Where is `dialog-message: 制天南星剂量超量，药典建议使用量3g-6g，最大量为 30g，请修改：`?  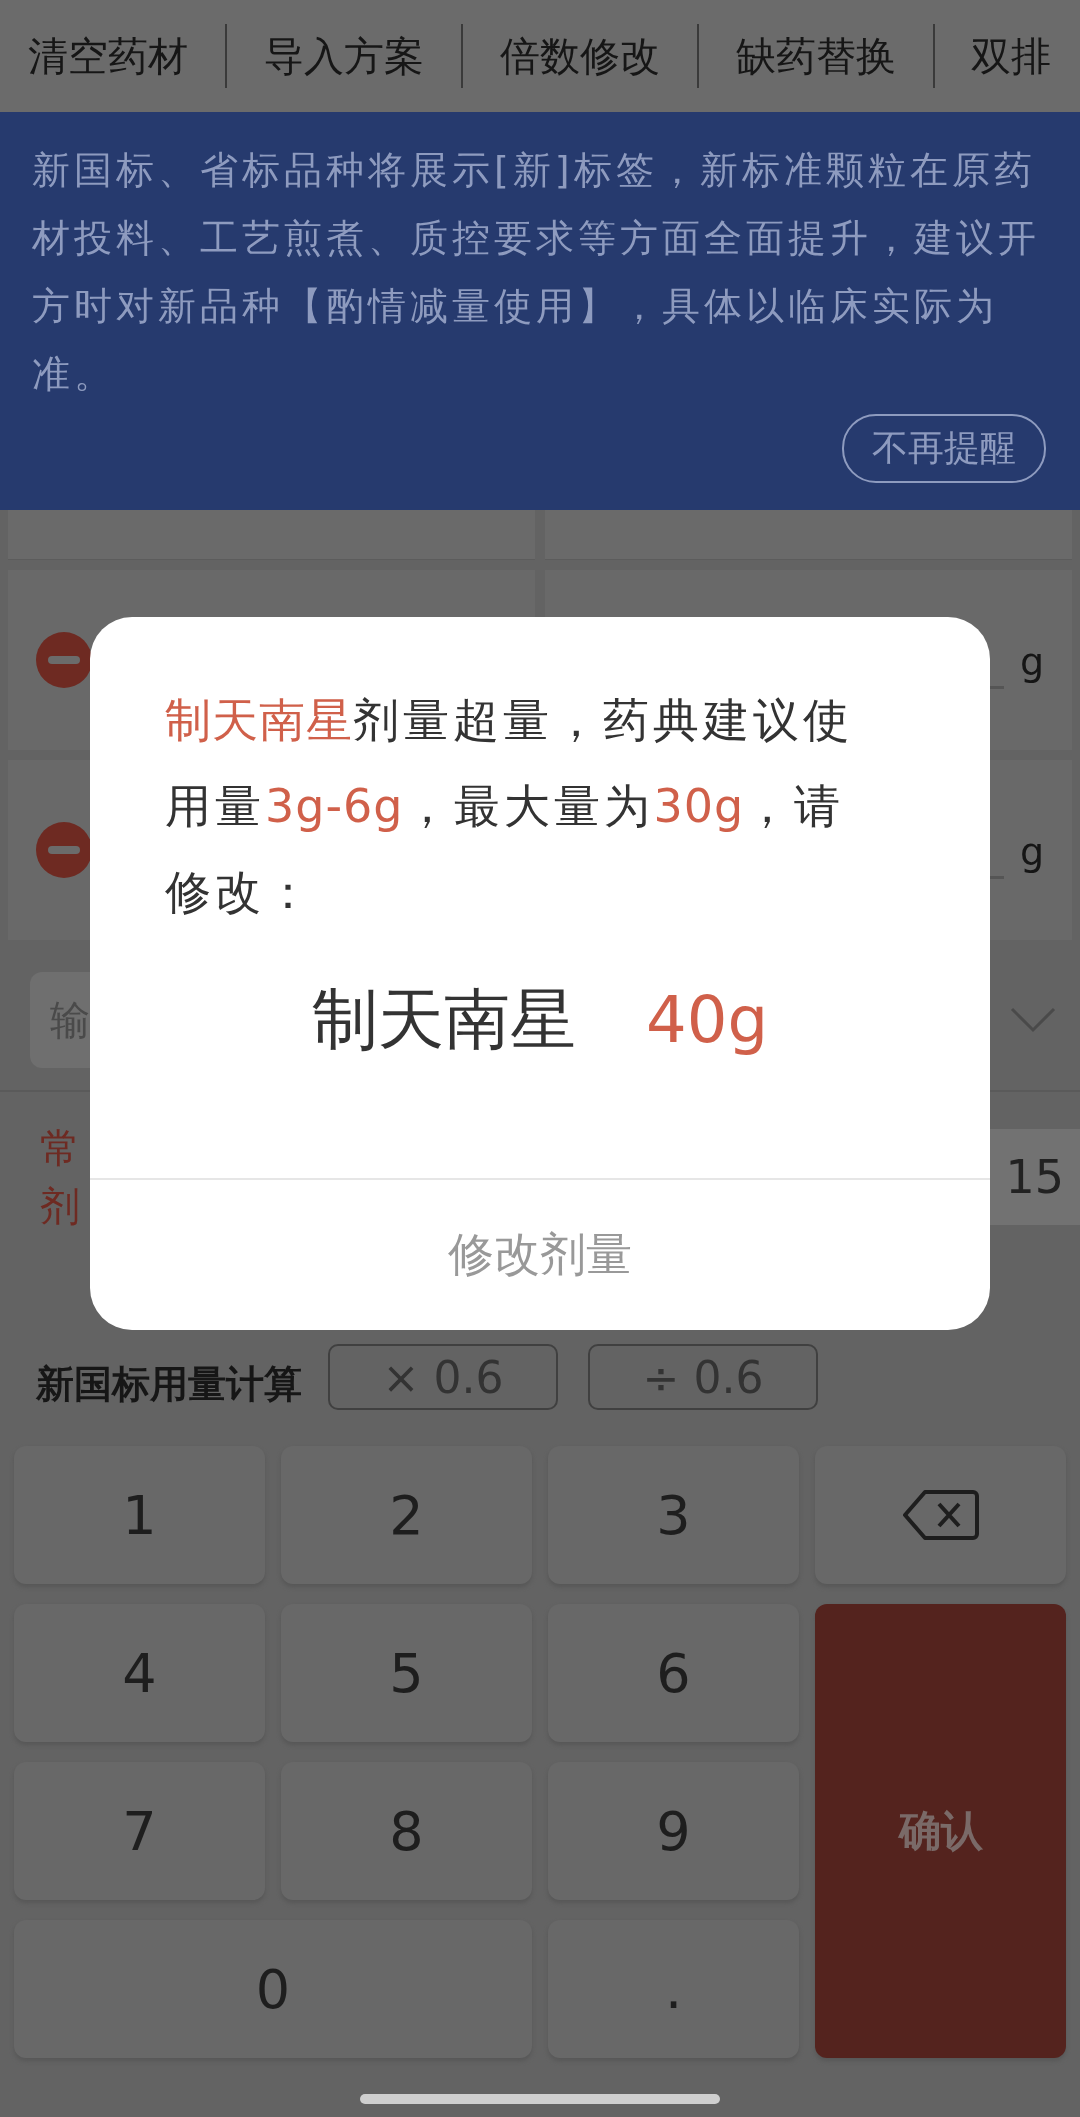
dialog-message: 制天南星剂量超量，药典建议使用量3g-6g，最大量为 30g，请修改： is located at coordinates (509, 806).